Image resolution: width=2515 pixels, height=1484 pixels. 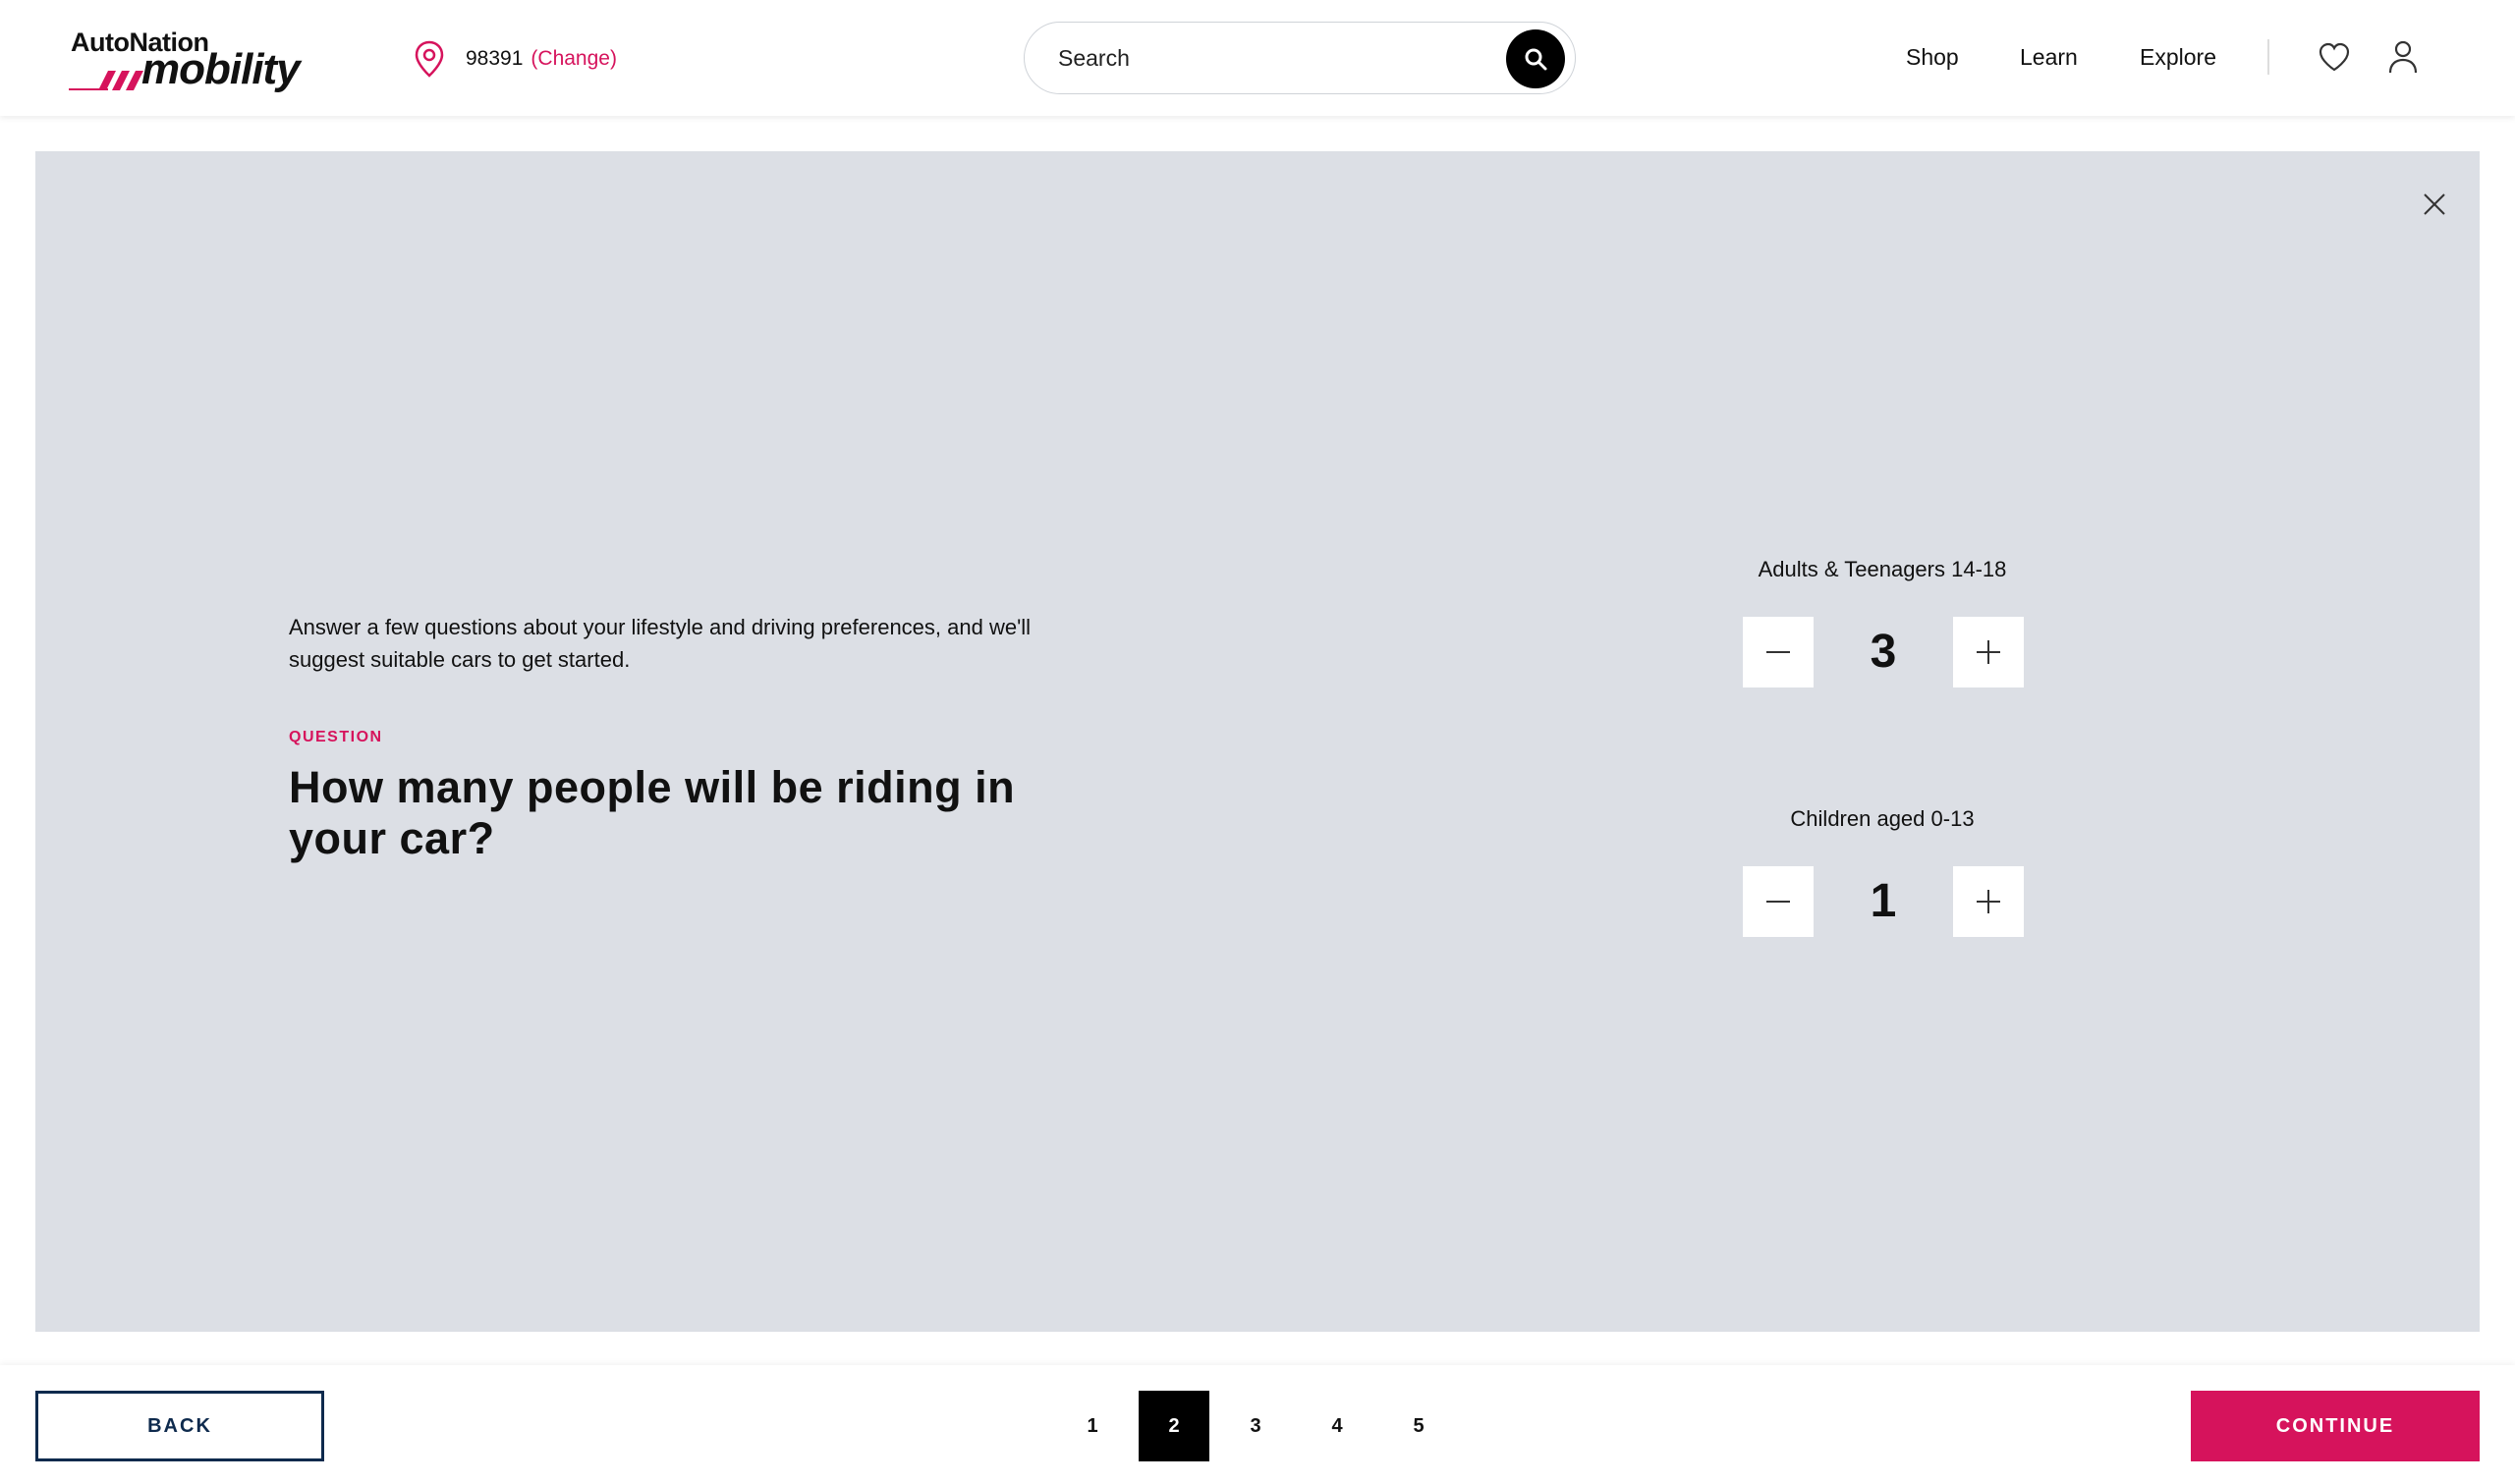 I want to click on question-label: QUESTION, so click(x=336, y=737).